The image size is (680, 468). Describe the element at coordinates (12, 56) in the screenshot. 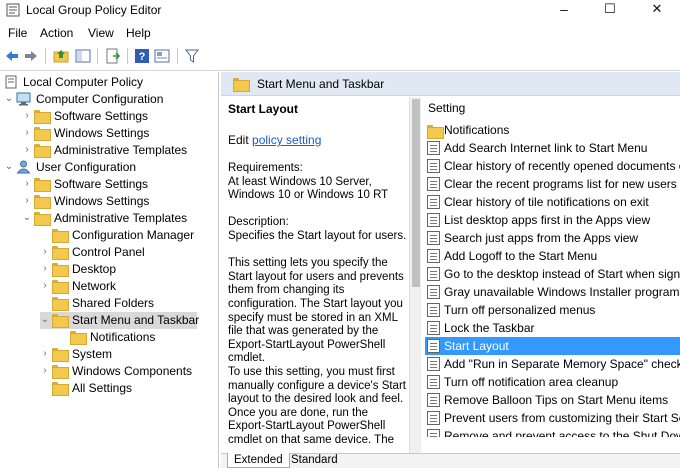

I see `back-icon` at that location.